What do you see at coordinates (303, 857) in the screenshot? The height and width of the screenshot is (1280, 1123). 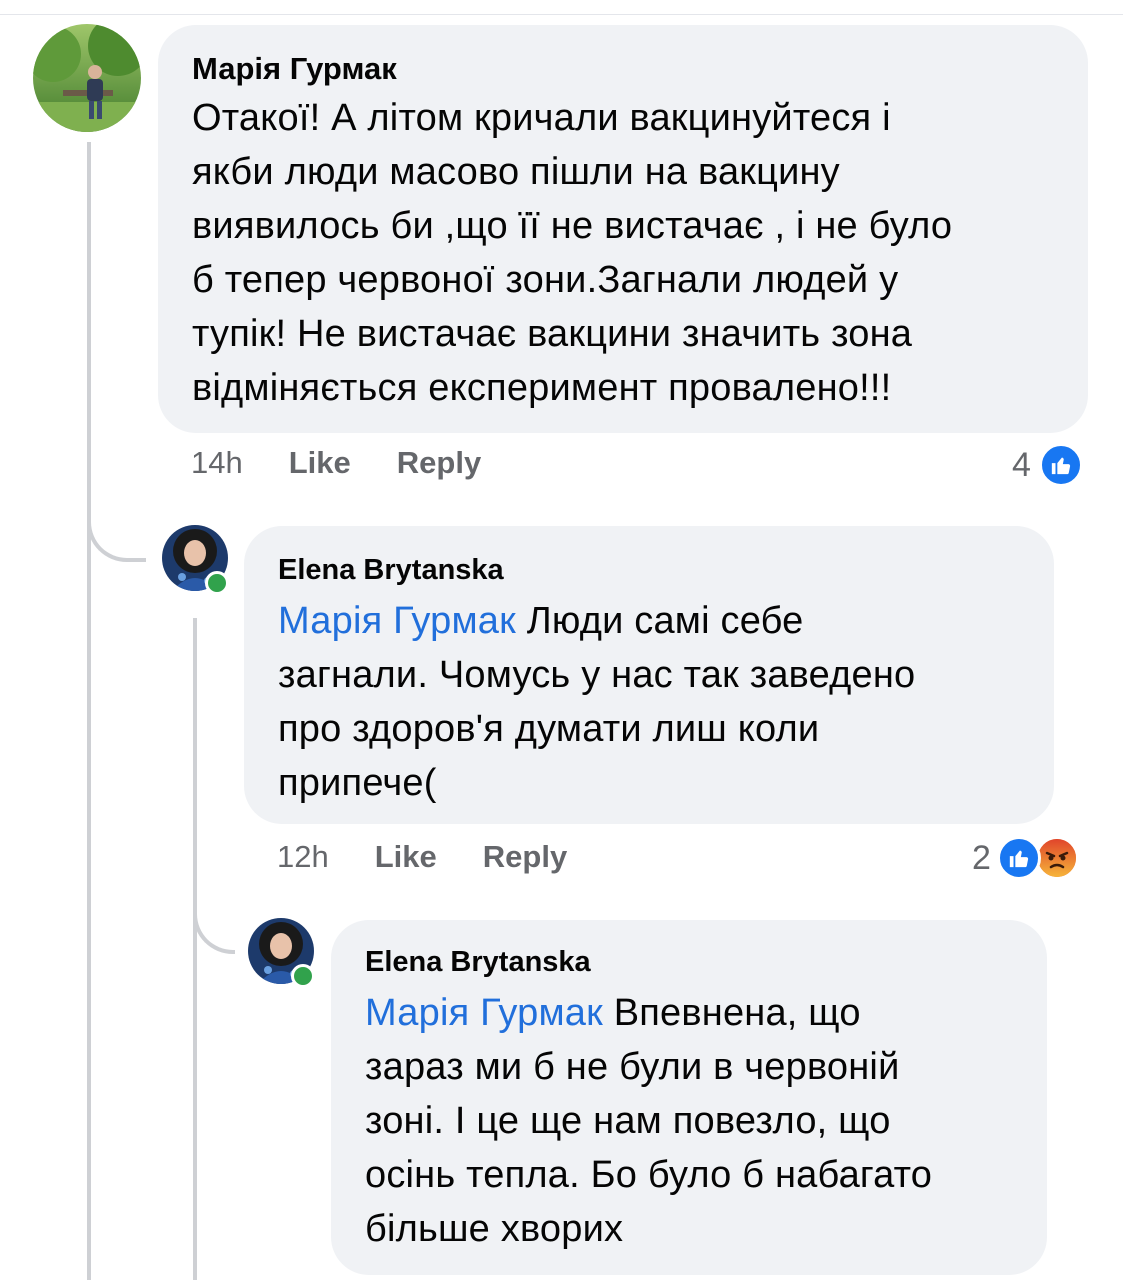 I see `timestamp: 12h` at bounding box center [303, 857].